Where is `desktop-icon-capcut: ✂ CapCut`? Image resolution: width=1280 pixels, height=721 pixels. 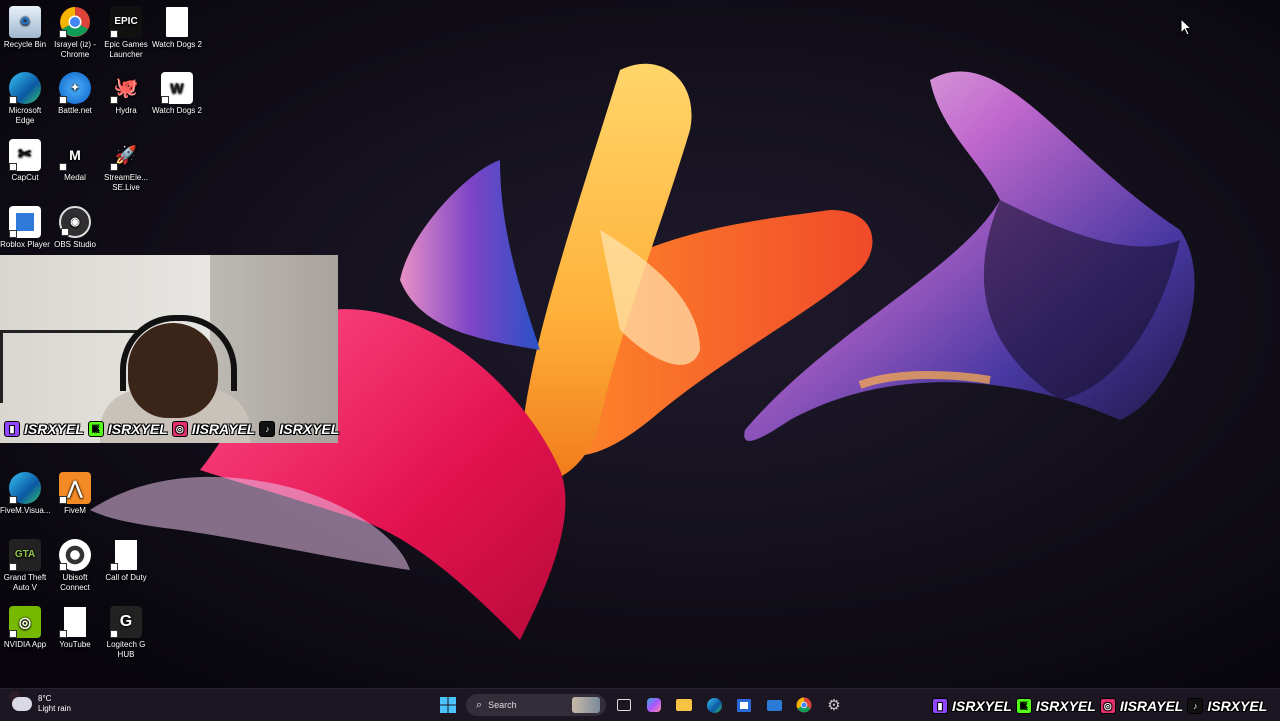 desktop-icon-capcut: ✂ CapCut is located at coordinates (25, 161).